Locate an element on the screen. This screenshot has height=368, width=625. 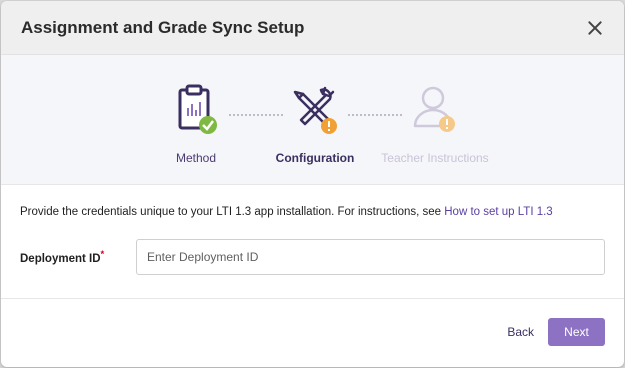
step-configuration: Configuration is located at coordinates (315, 122).